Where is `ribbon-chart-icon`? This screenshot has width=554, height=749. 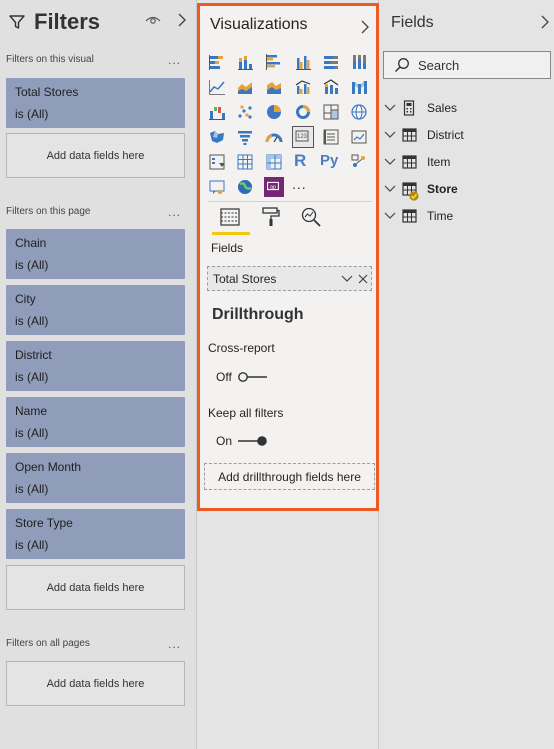
ribbon-chart-icon is located at coordinates (359, 87).